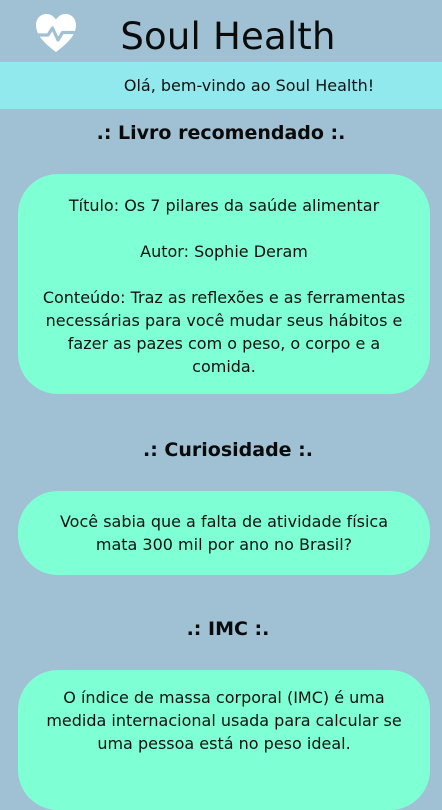 The width and height of the screenshot is (442, 810). I want to click on welcome-text: Olá, bem-vindo ao Soul Health!, so click(249, 85).